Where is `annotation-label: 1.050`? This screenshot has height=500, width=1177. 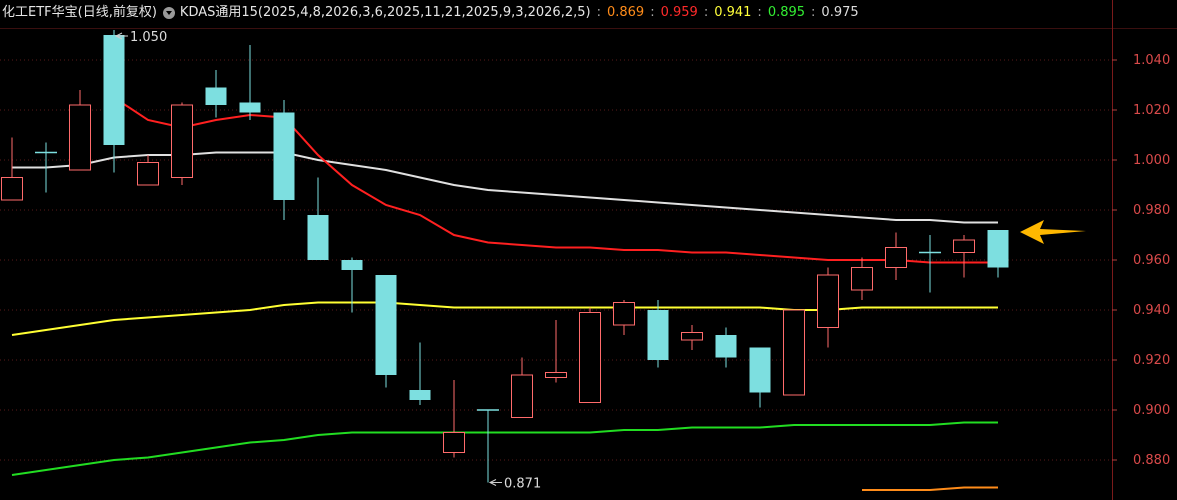
annotation-label: 1.050 is located at coordinates (148, 37).